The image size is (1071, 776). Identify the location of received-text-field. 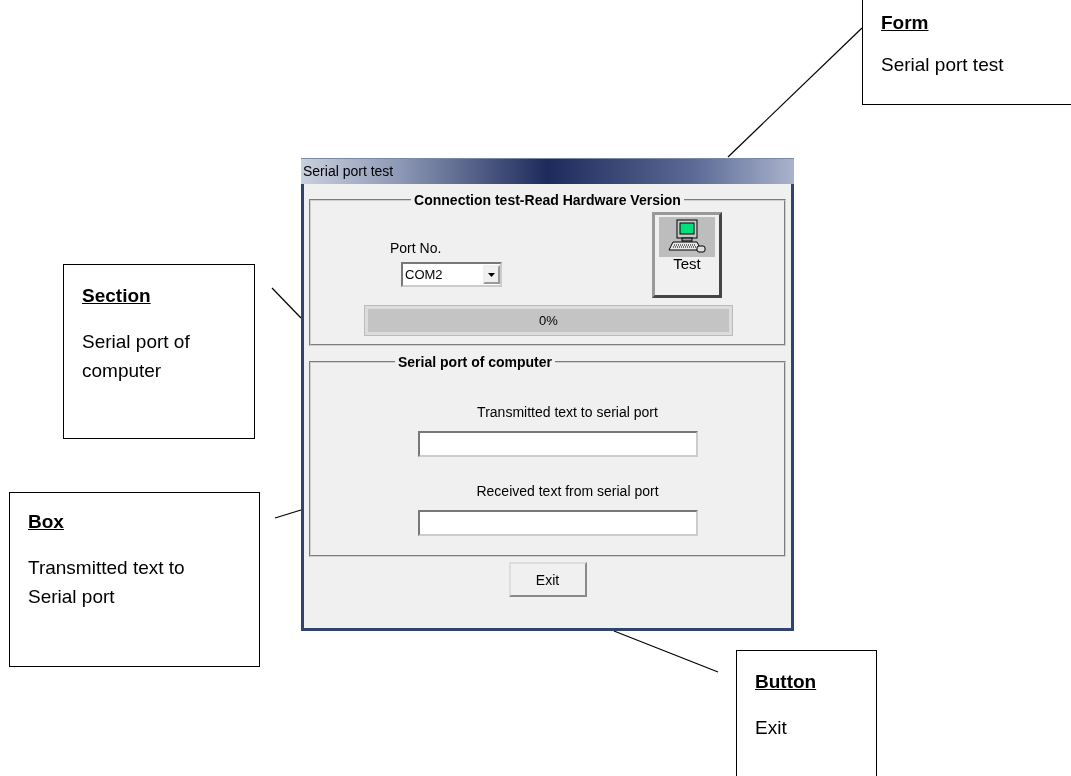
(557, 523).